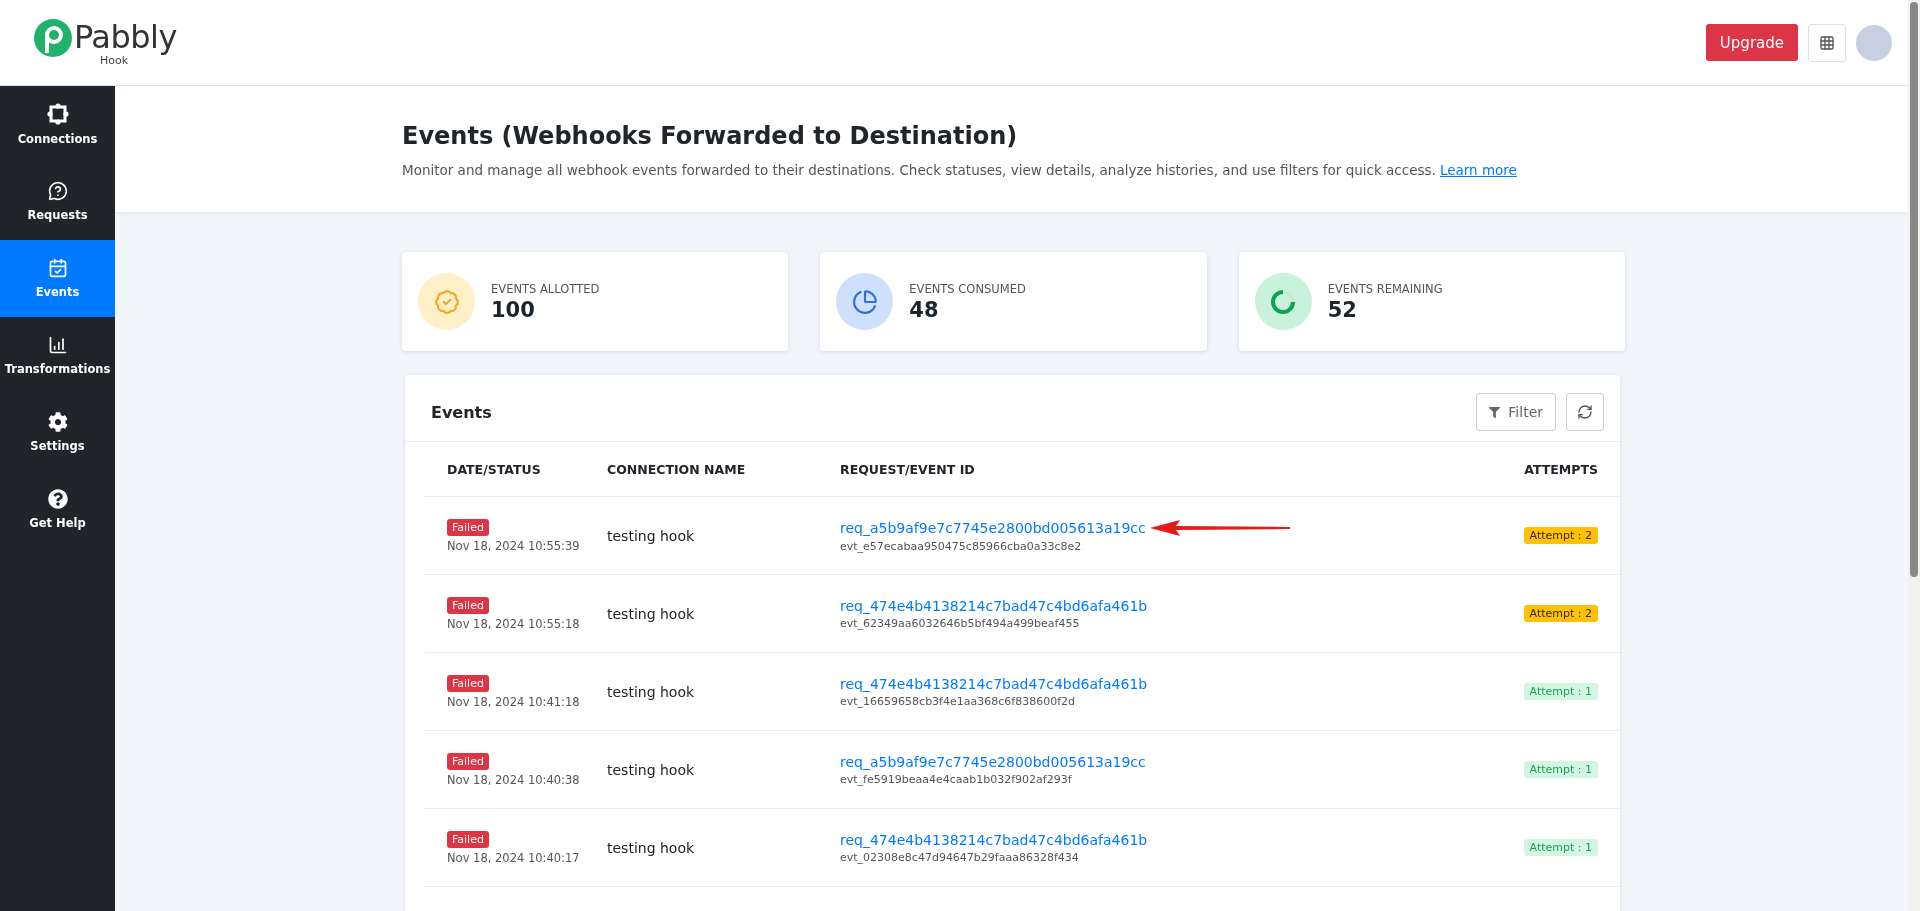 The width and height of the screenshot is (1920, 911). I want to click on stat-value: 100, so click(513, 309).